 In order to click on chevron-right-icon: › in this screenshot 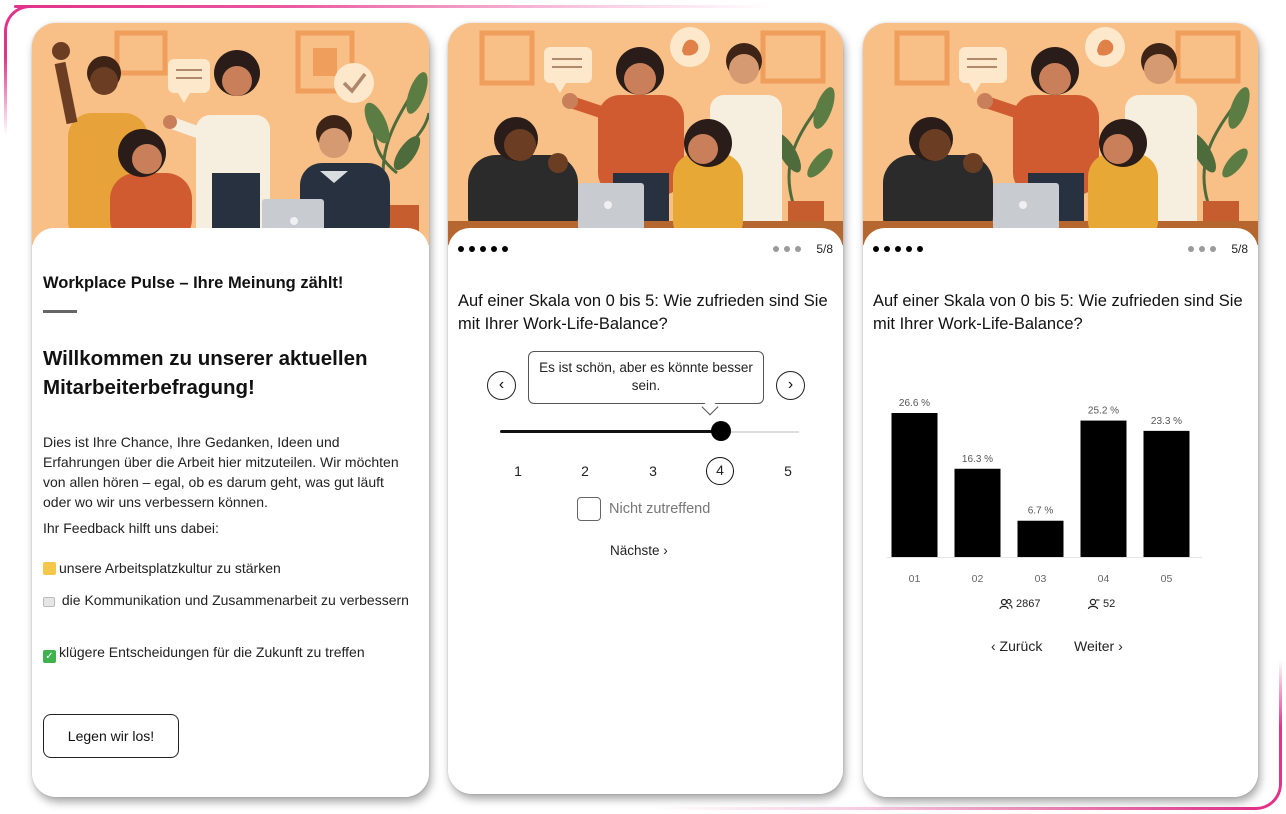, I will do `click(790, 385)`.